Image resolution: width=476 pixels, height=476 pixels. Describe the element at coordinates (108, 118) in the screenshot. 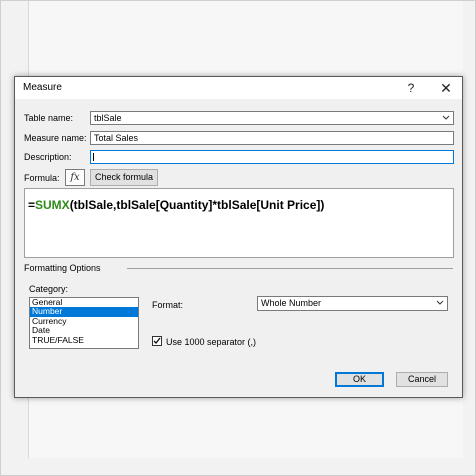

I see `table-name-value: tblSale` at that location.